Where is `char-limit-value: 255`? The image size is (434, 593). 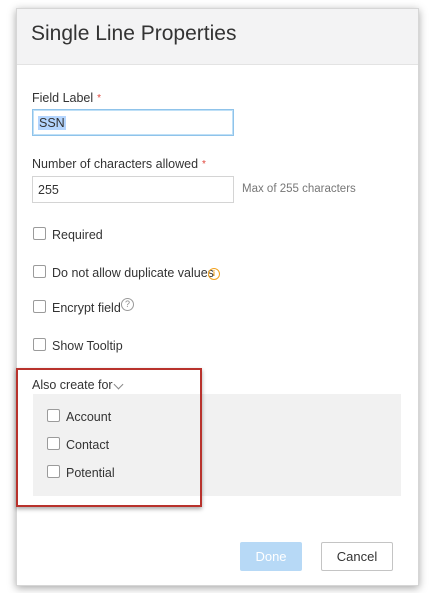 char-limit-value: 255 is located at coordinates (48, 190).